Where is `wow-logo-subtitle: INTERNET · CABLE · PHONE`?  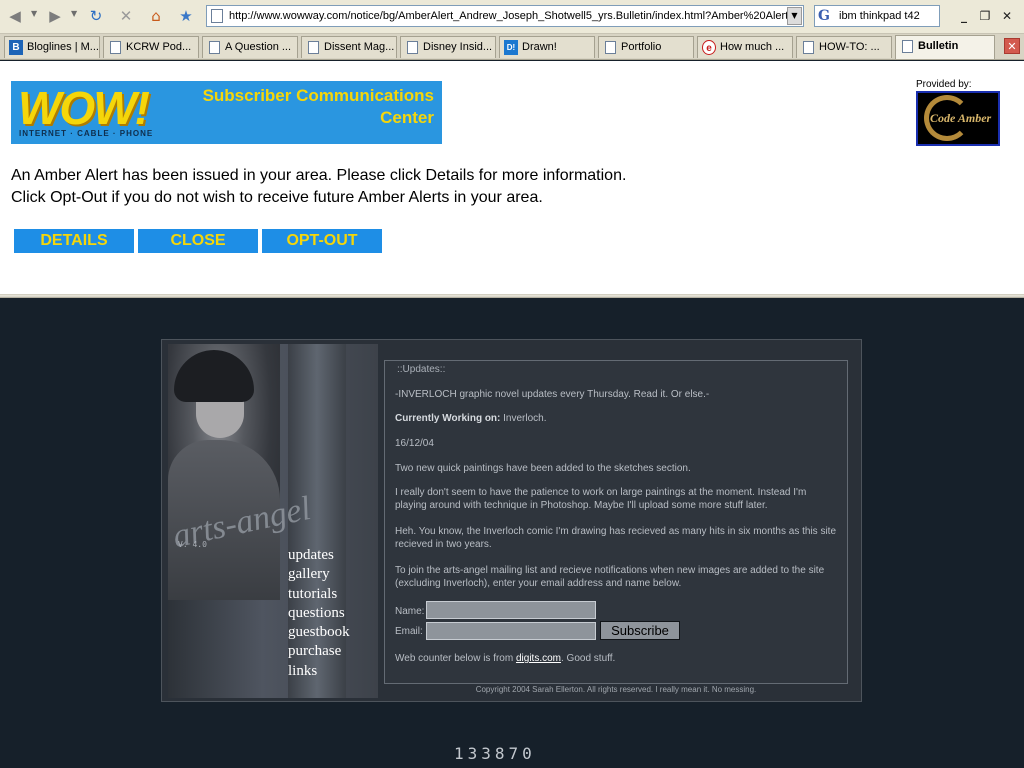 wow-logo-subtitle: INTERNET · CABLE · PHONE is located at coordinates (86, 133).